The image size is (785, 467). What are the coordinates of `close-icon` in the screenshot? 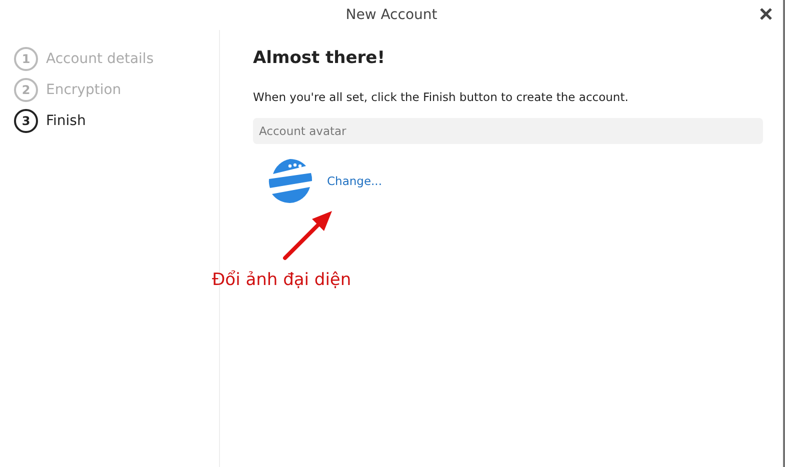 It's located at (766, 14).